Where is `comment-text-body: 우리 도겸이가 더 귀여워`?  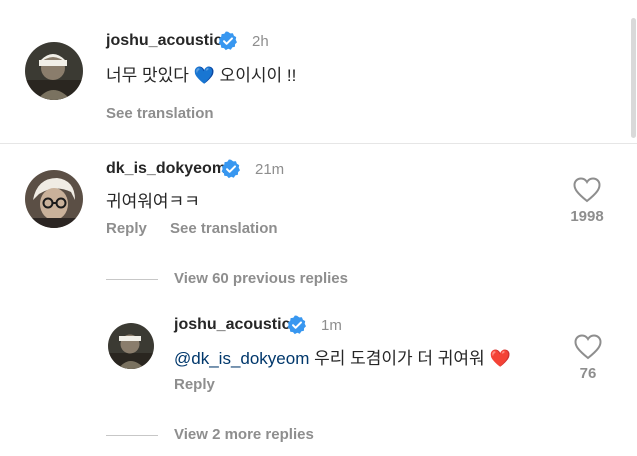 comment-text-body: 우리 도겸이가 더 귀여워 is located at coordinates (399, 358).